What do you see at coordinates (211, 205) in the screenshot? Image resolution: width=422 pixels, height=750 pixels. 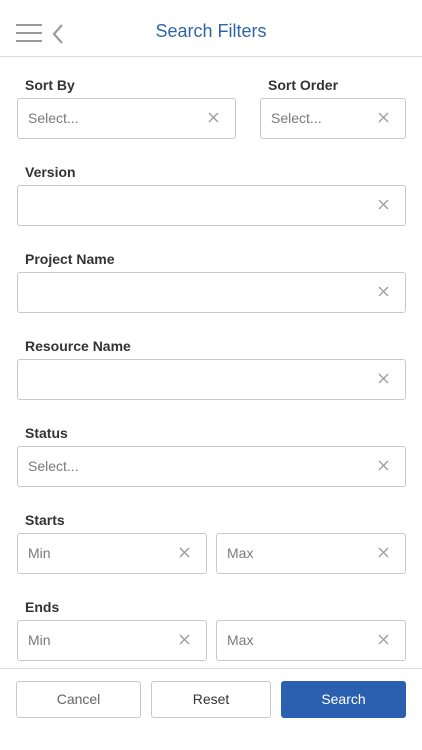 I see `version-input` at bounding box center [211, 205].